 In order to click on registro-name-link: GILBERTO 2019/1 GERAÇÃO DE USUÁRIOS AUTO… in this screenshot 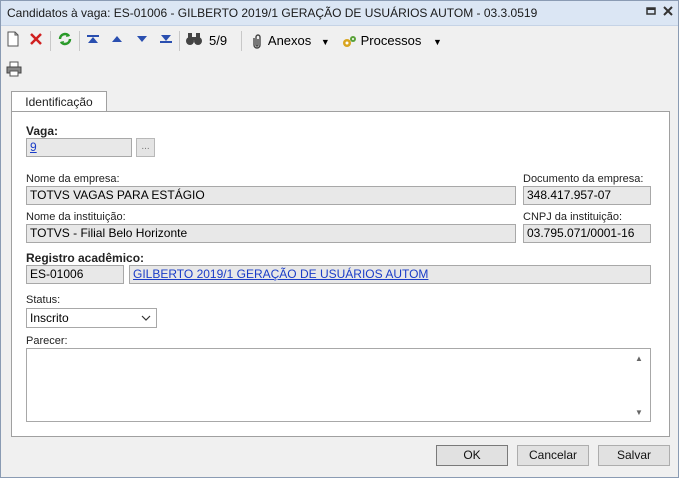, I will do `click(280, 274)`.